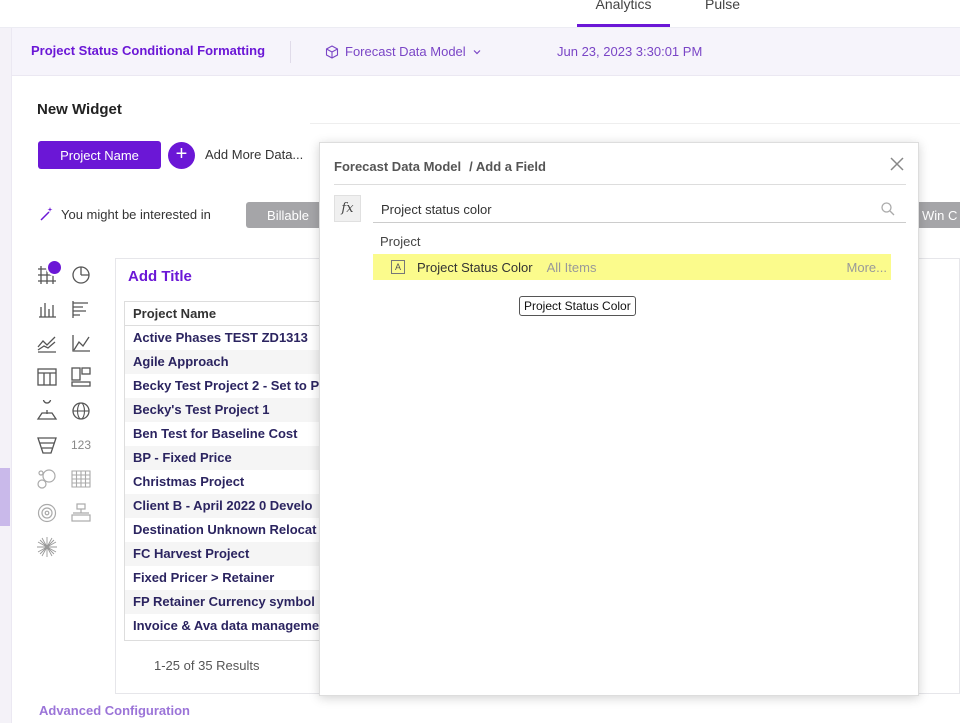 The height and width of the screenshot is (723, 960). What do you see at coordinates (224, 578) in the screenshot?
I see `table-row: Fixed Pricer > Retainer` at bounding box center [224, 578].